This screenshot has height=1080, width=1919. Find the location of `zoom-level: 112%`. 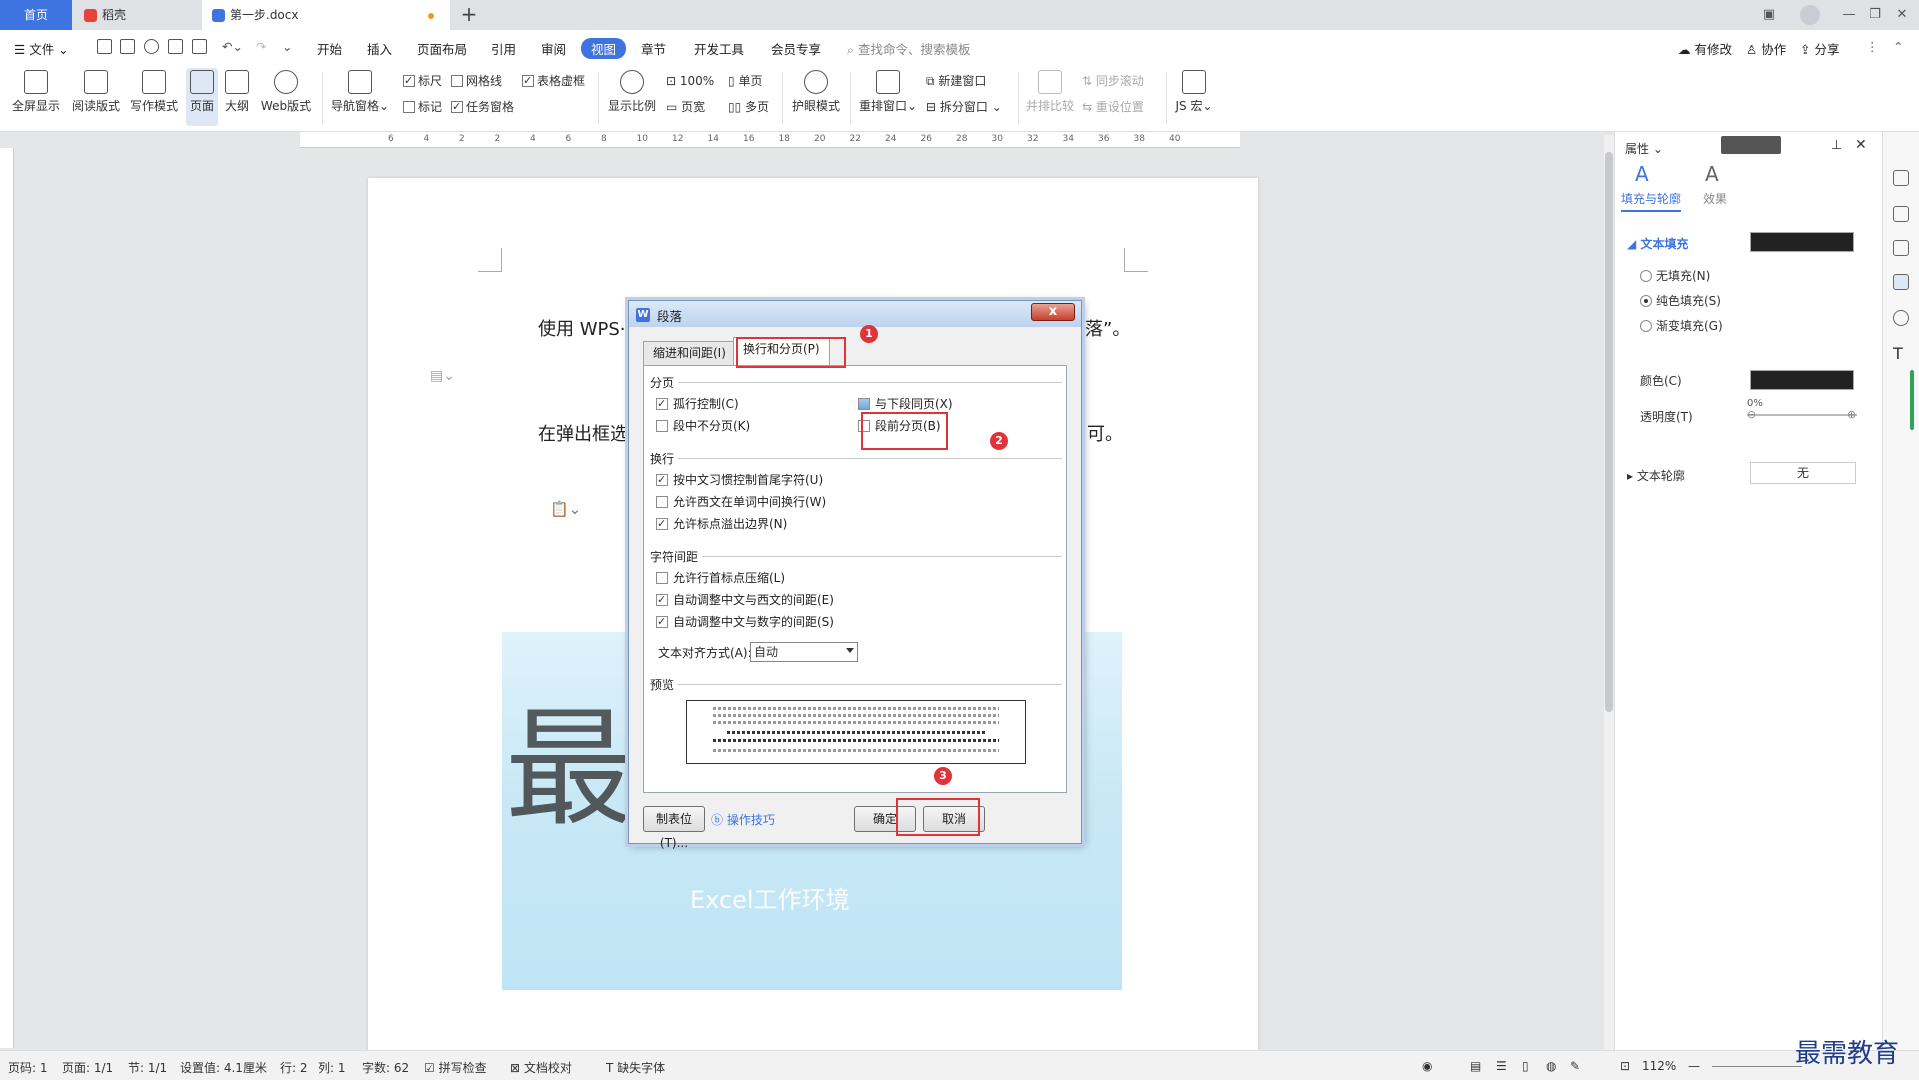

zoom-level: 112% is located at coordinates (1659, 1066).